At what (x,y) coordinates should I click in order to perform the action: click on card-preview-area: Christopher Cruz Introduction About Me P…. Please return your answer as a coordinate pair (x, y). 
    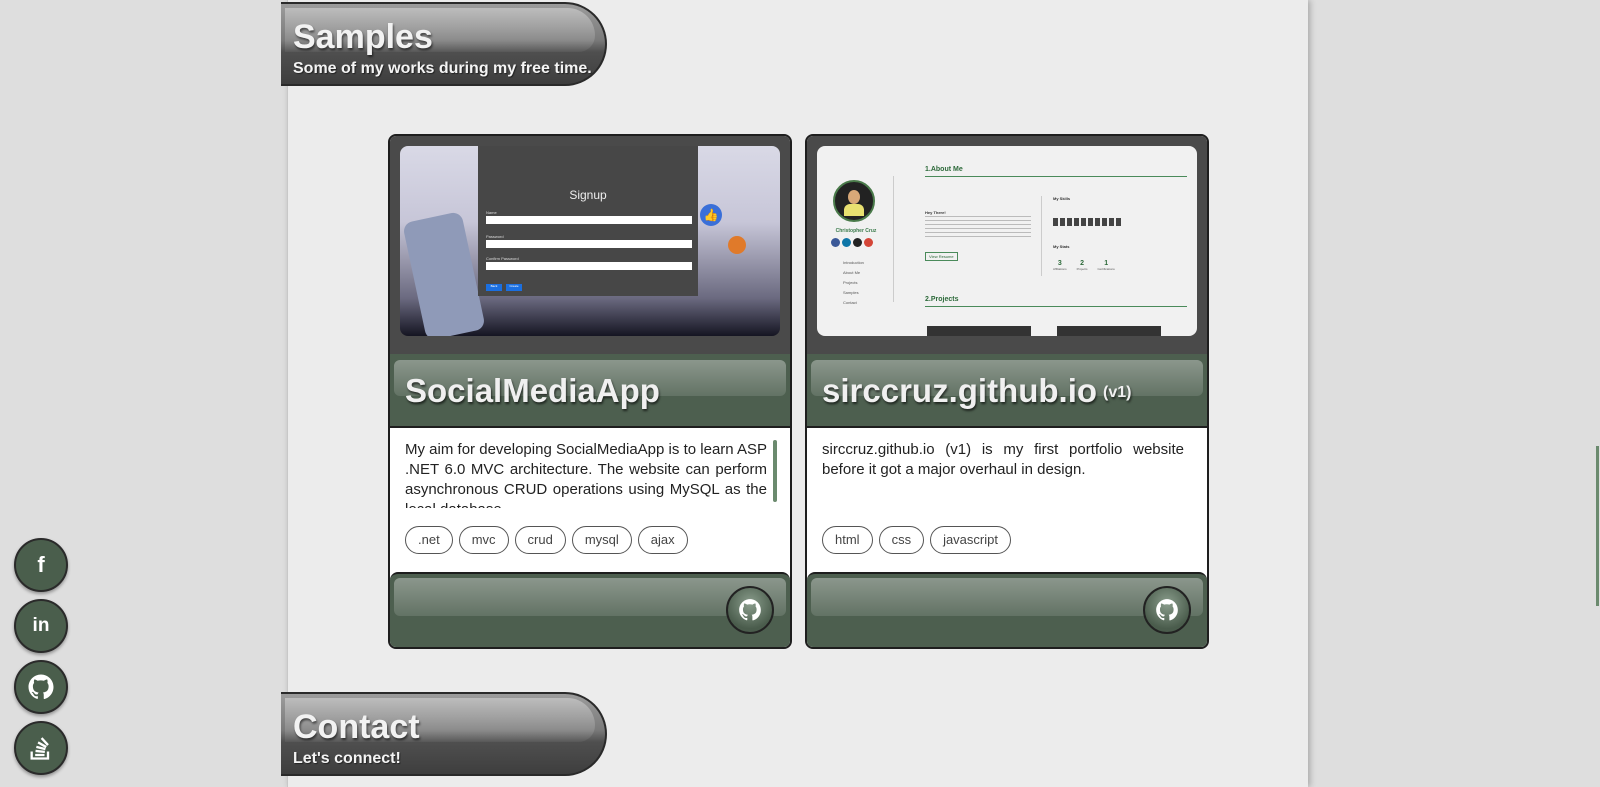
    Looking at the image, I should click on (1007, 245).